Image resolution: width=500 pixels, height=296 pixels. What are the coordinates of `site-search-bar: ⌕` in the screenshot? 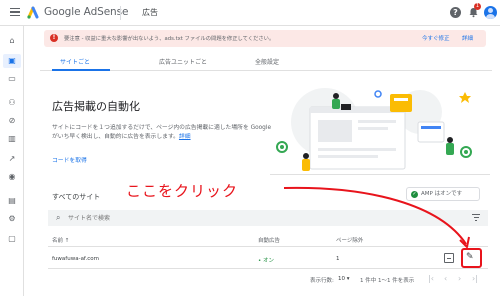 It's located at (268, 218).